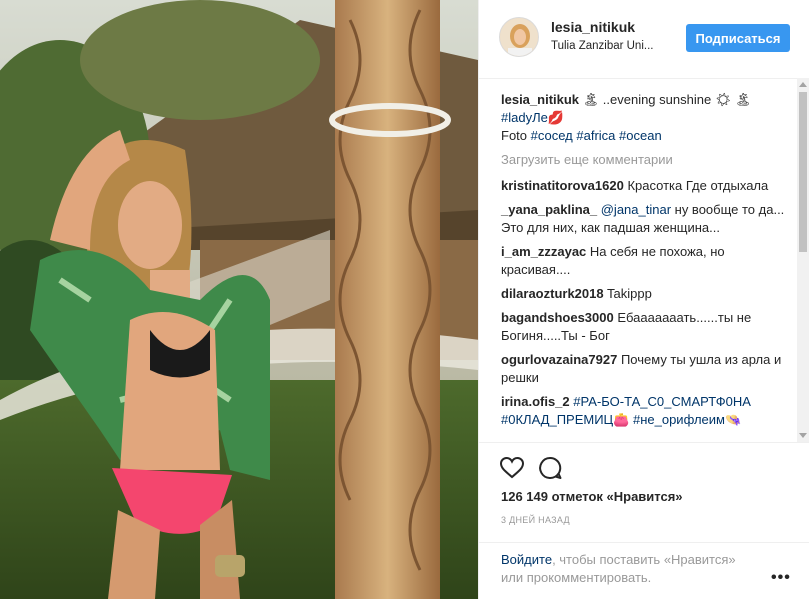  Describe the element at coordinates (559, 359) in the screenshot. I see `comment-username: ogurlovazaina7927` at that location.